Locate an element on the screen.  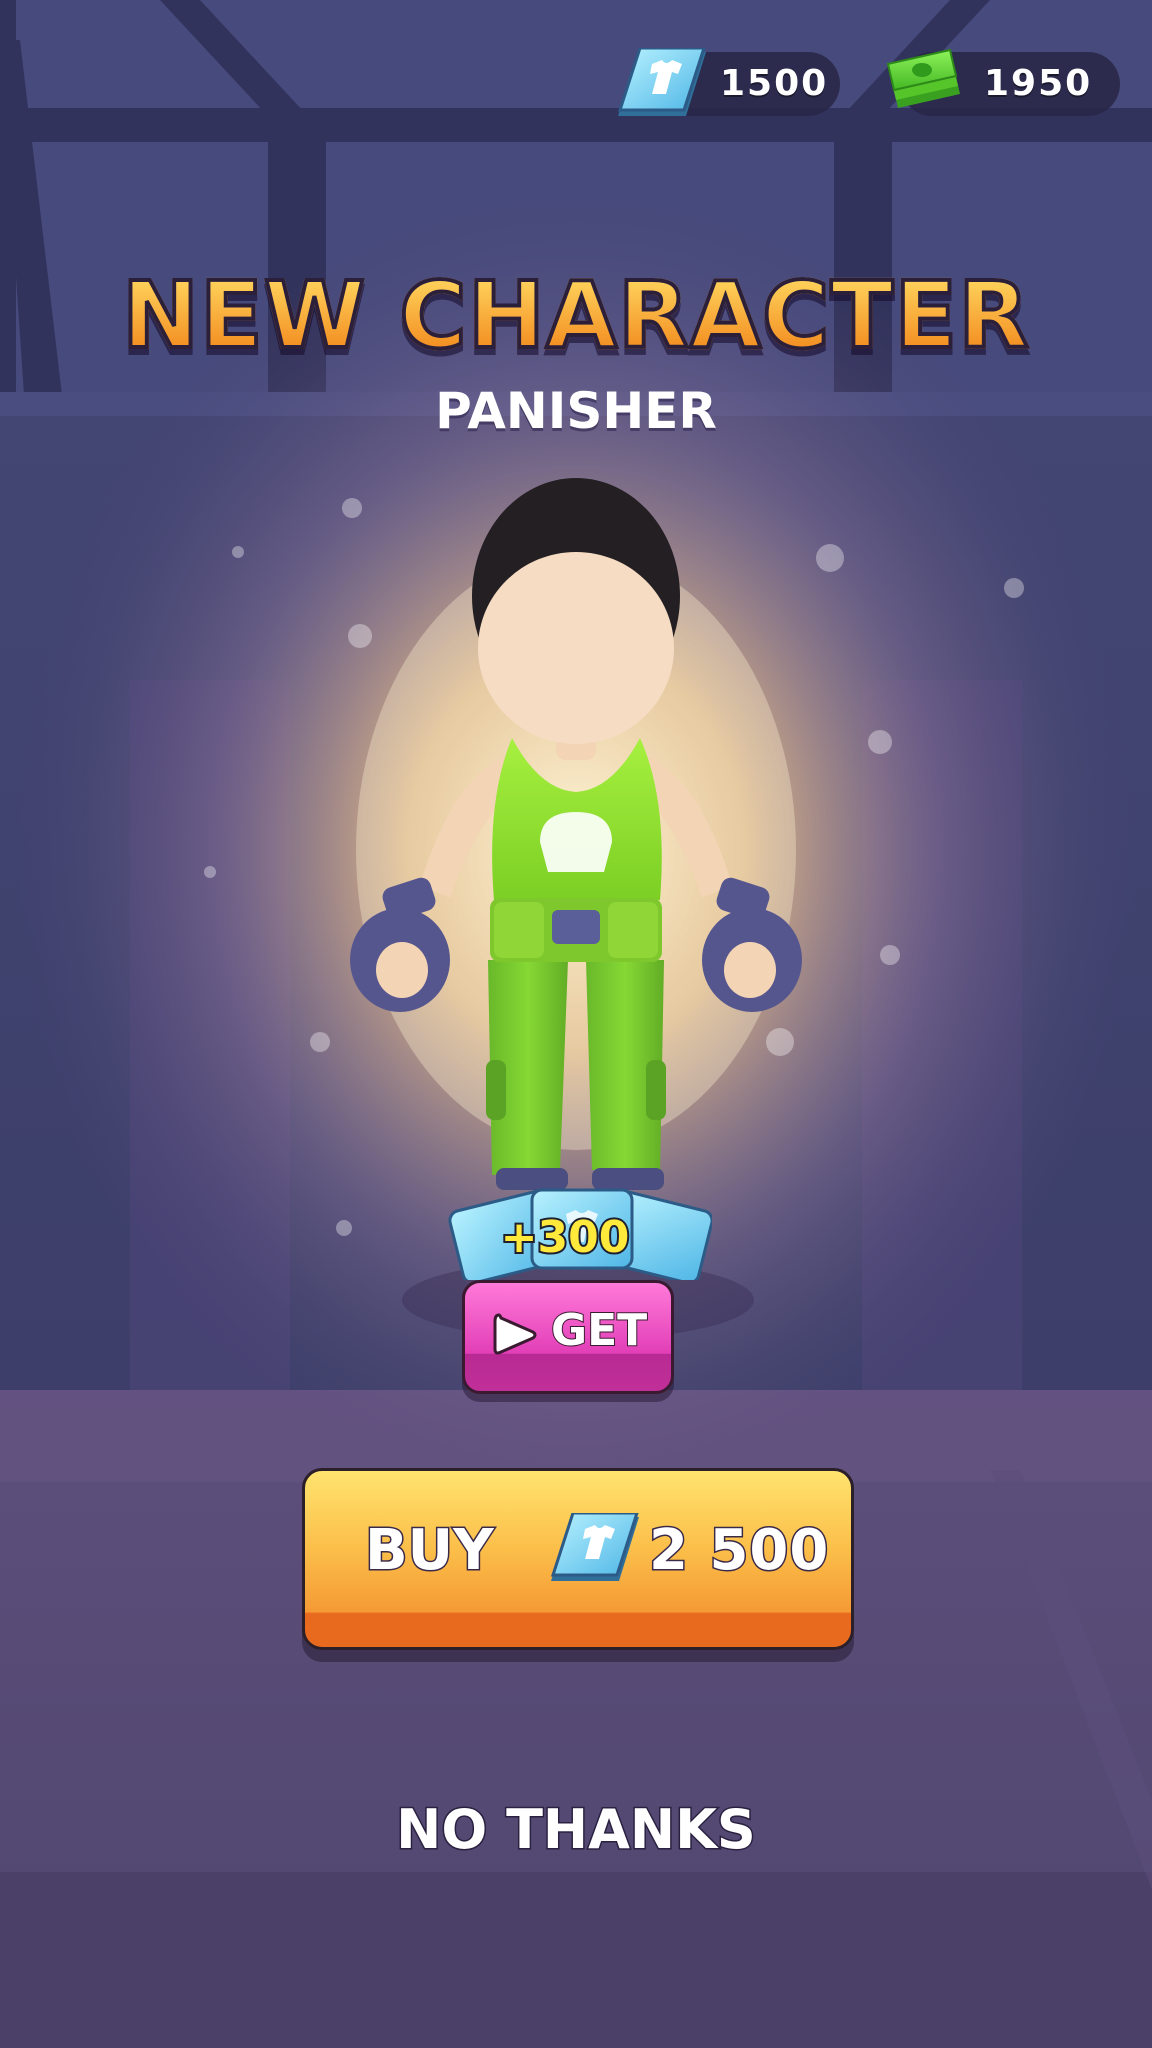
no-thanks-button: NO THANKS is located at coordinates (576, 1830).